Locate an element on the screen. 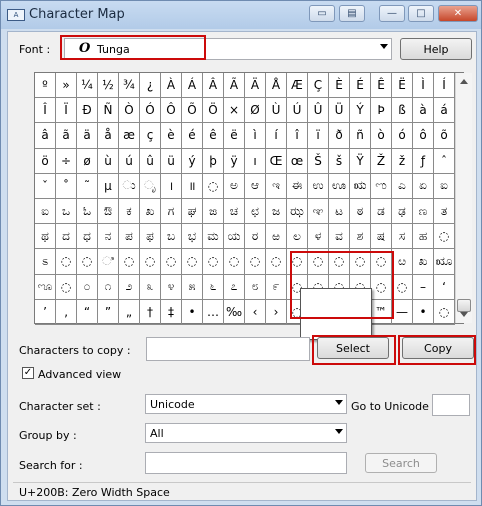 The height and width of the screenshot is (506, 482). character-cell: ã is located at coordinates (66, 136).